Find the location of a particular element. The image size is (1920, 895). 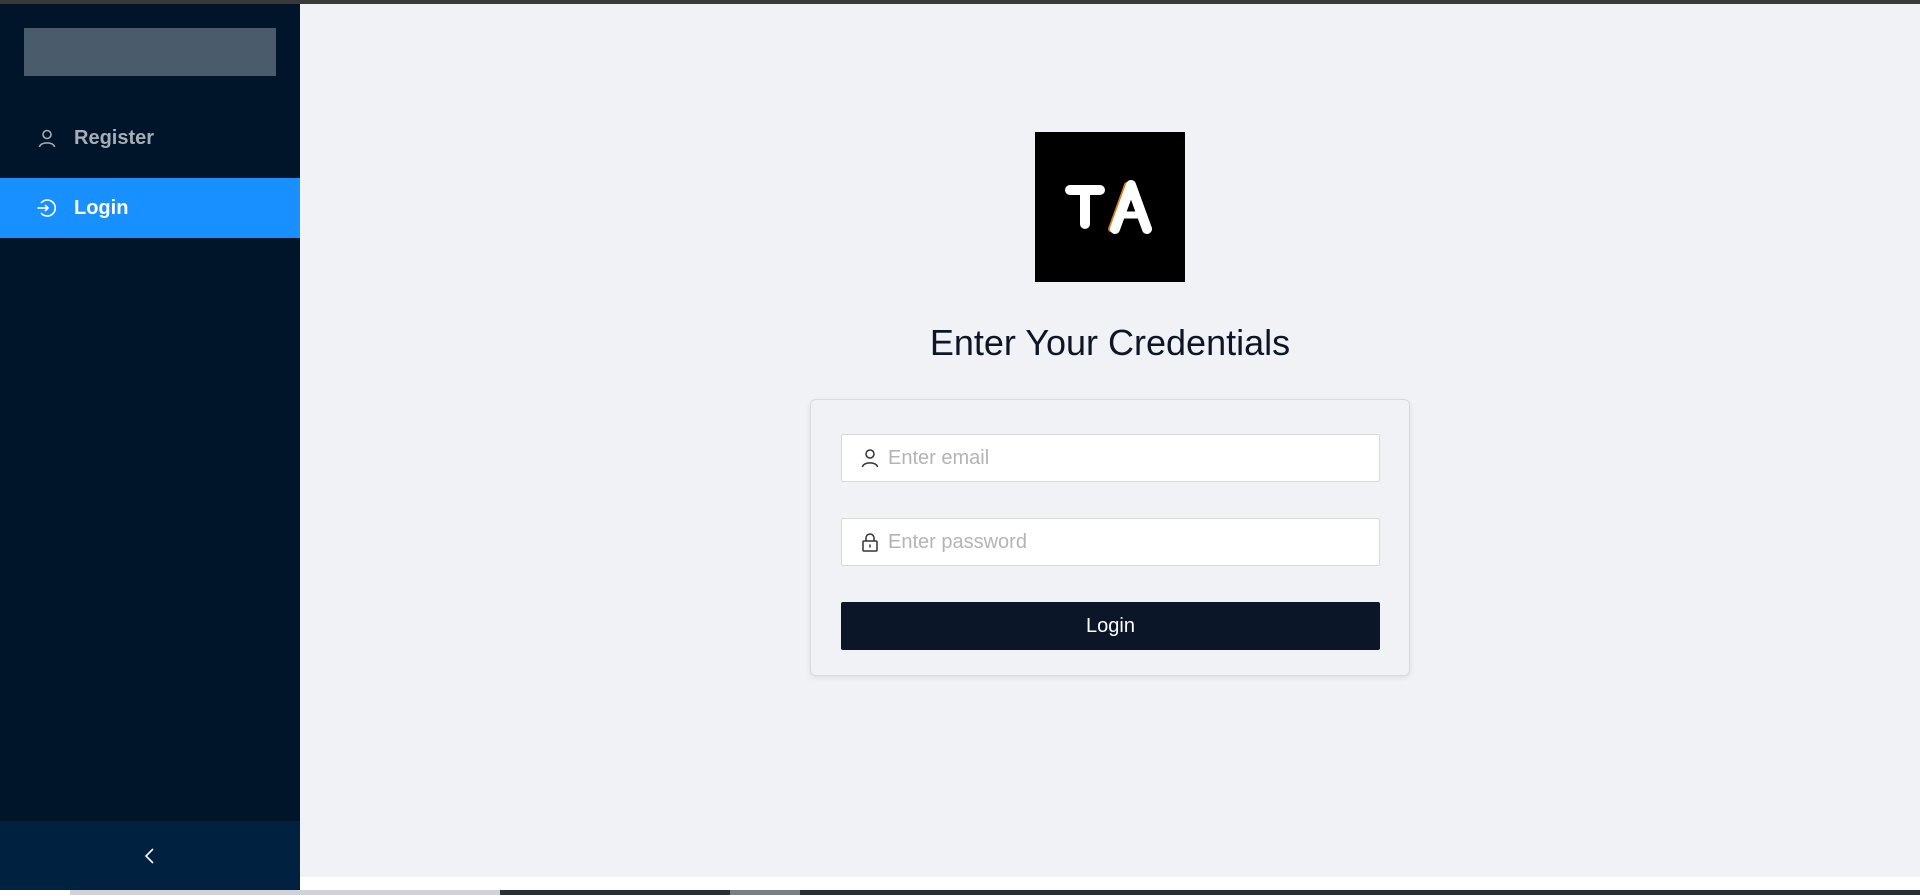

chevron-left-icon is located at coordinates (150, 858).